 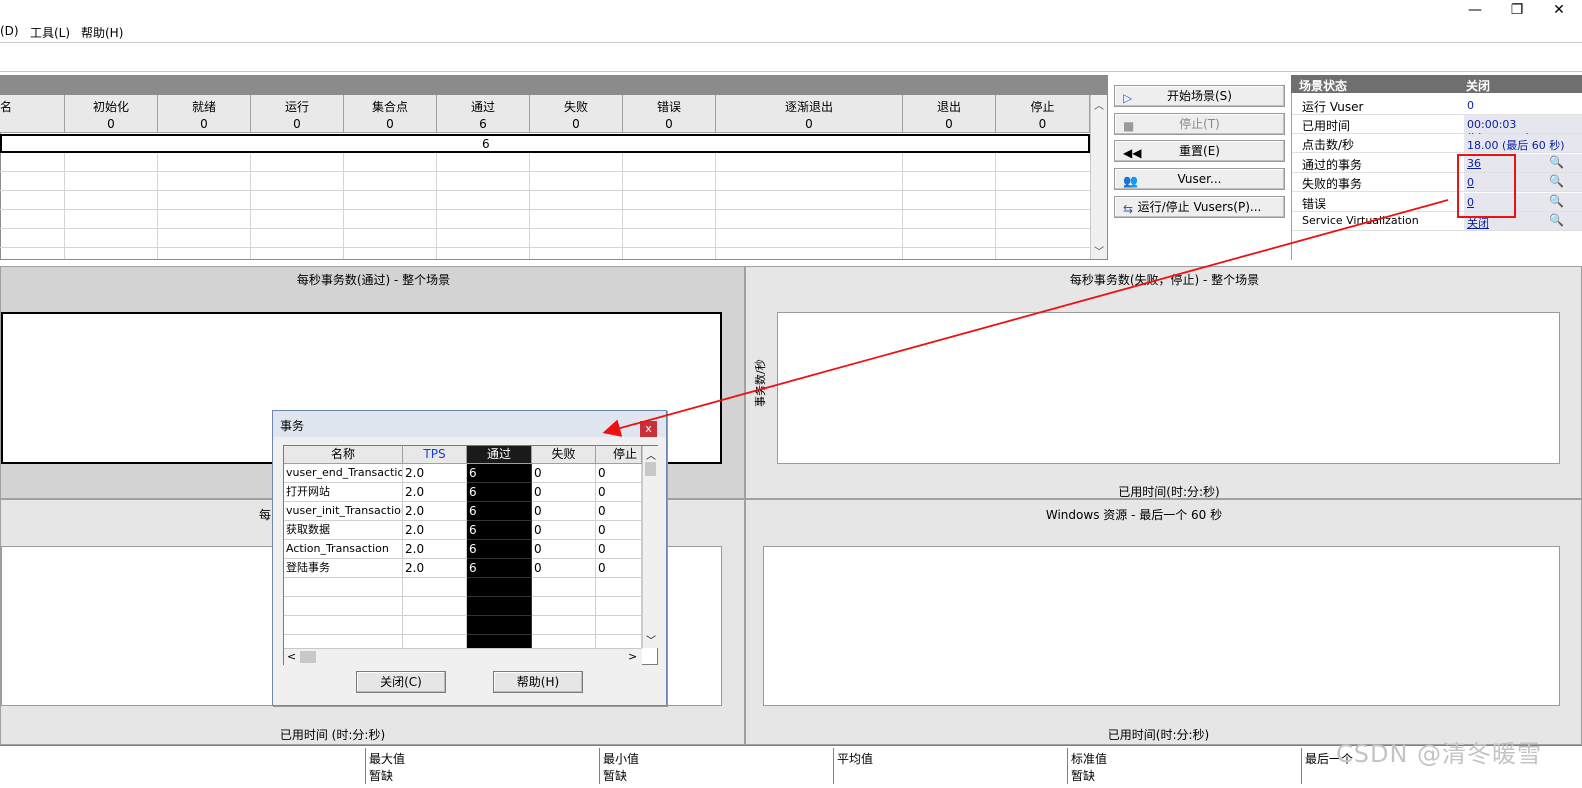 I want to click on menu-item-d: (D), so click(x=9, y=31).